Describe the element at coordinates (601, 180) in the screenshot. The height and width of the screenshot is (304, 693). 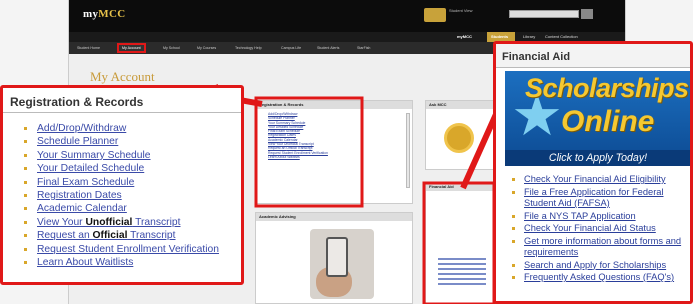
I see `link-aid-eligibility: Check Your Financial Aid Eligibility` at that location.